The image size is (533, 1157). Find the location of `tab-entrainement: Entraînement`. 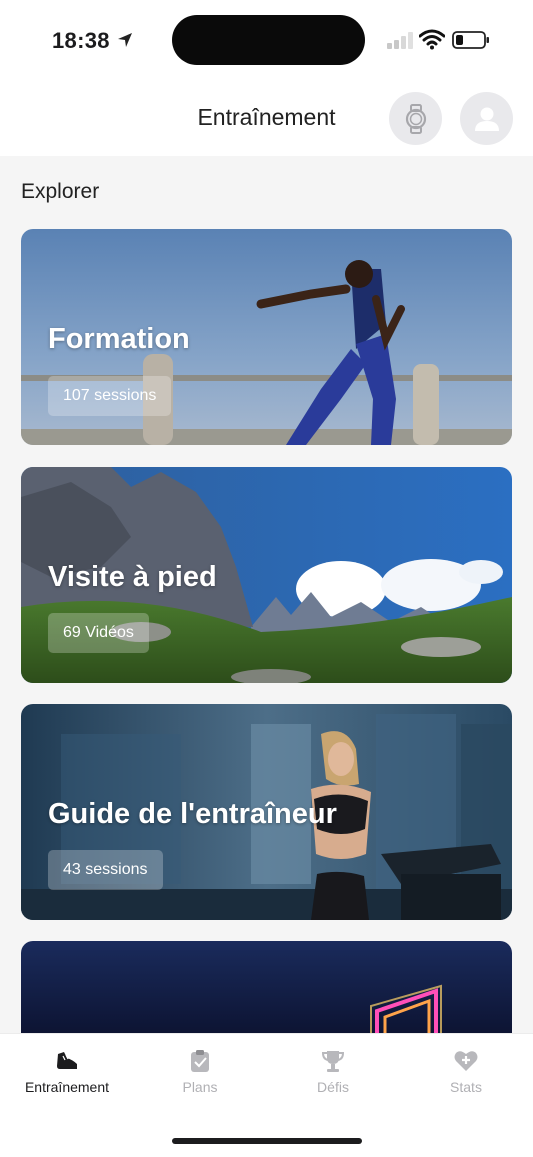

tab-entrainement: Entraînement is located at coordinates (67, 1071).